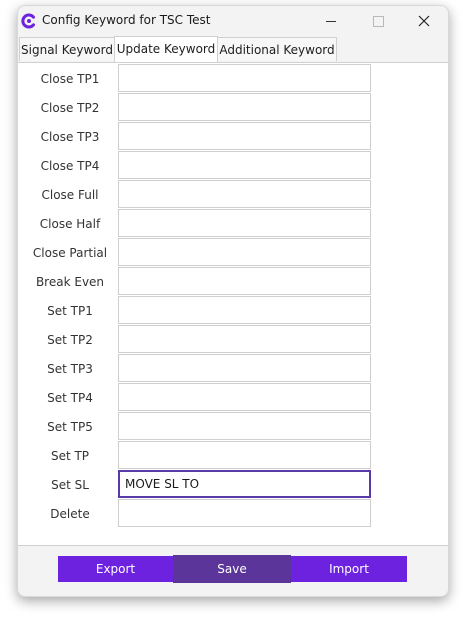 This screenshot has width=463, height=621. What do you see at coordinates (244, 252) in the screenshot?
I see `close-partial-field` at bounding box center [244, 252].